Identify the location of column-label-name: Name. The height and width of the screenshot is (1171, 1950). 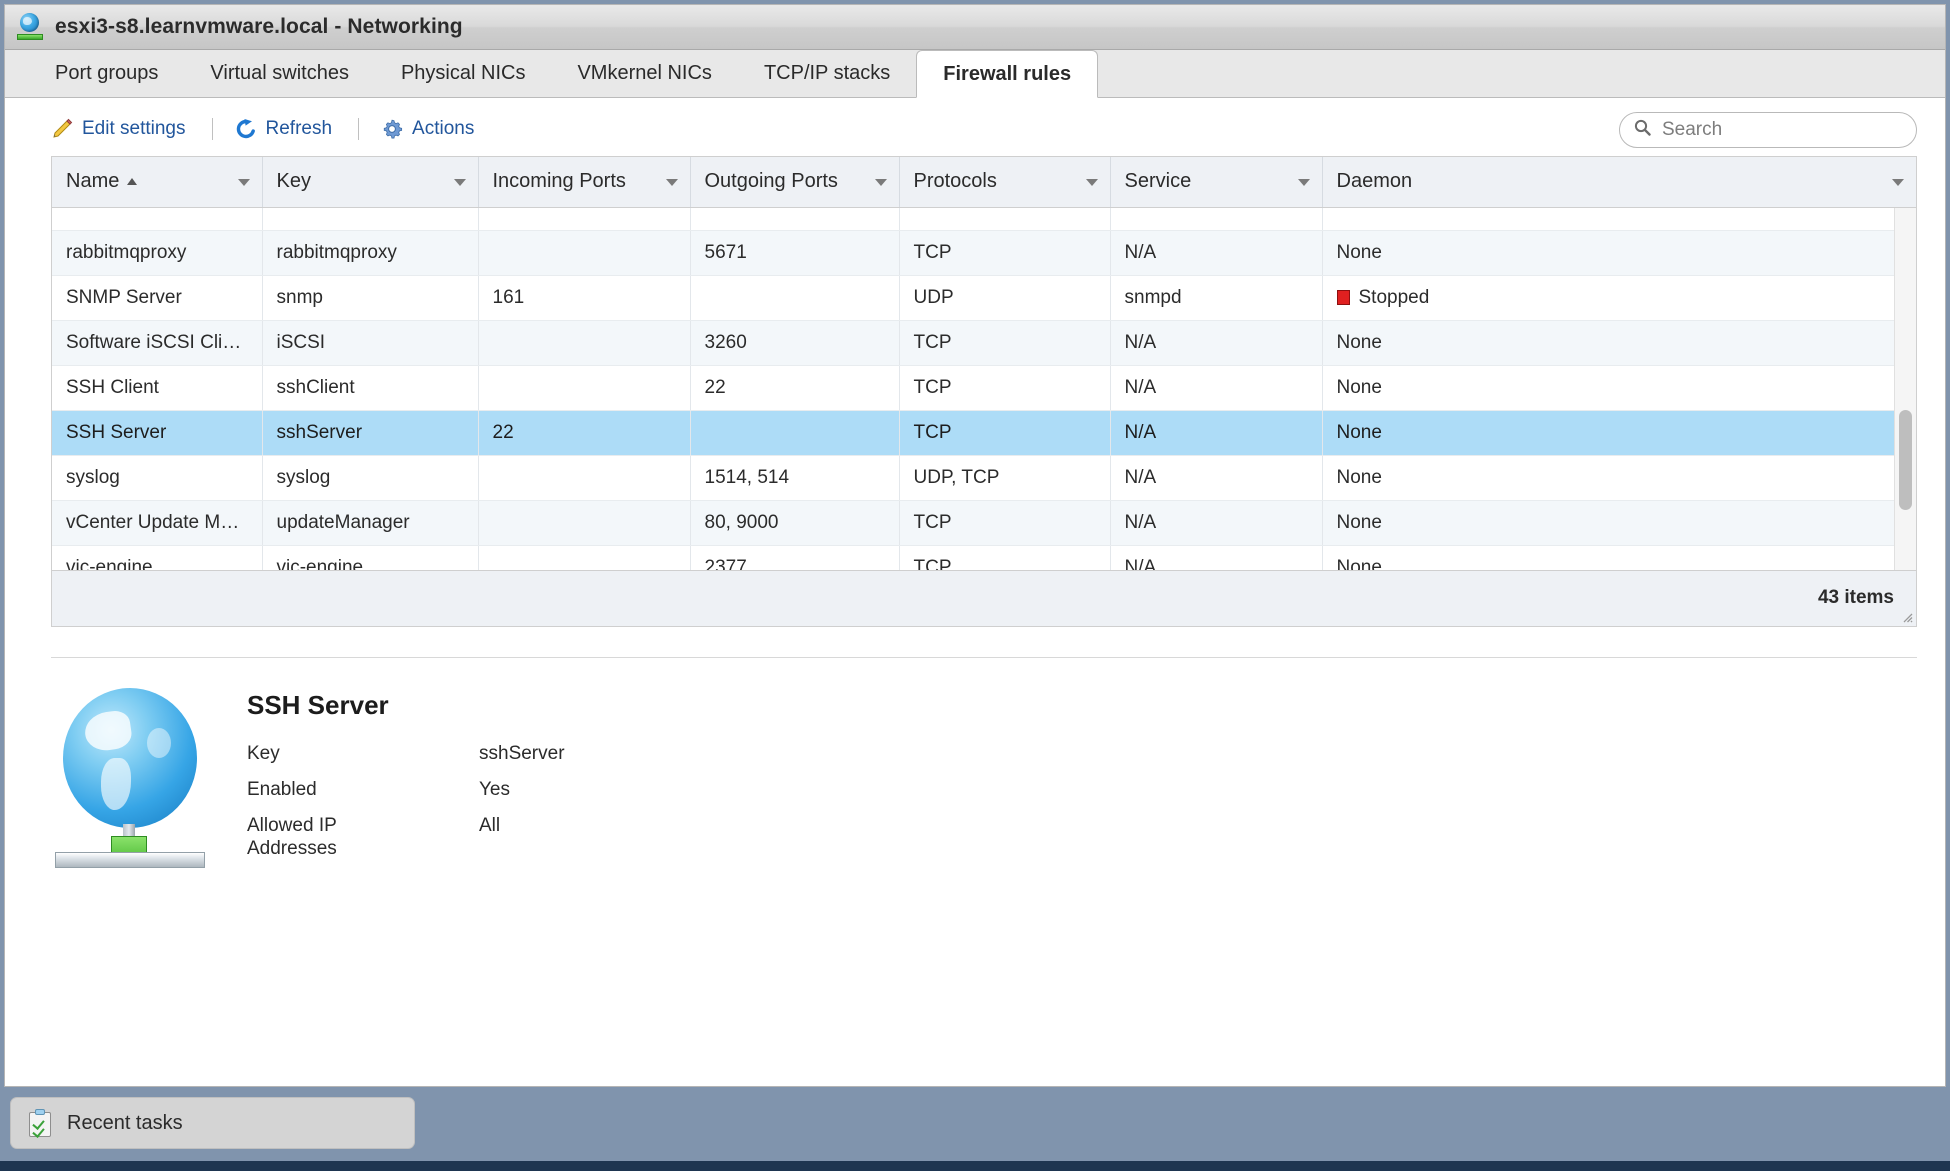
(93, 181).